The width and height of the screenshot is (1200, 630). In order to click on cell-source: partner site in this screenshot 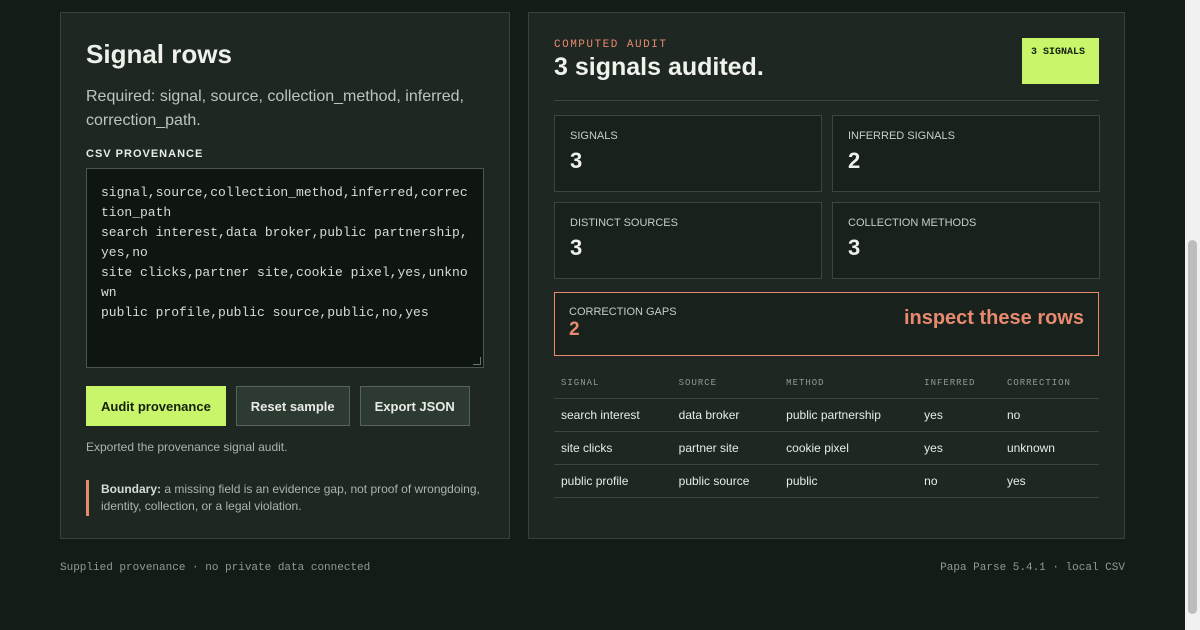, I will do `click(725, 448)`.